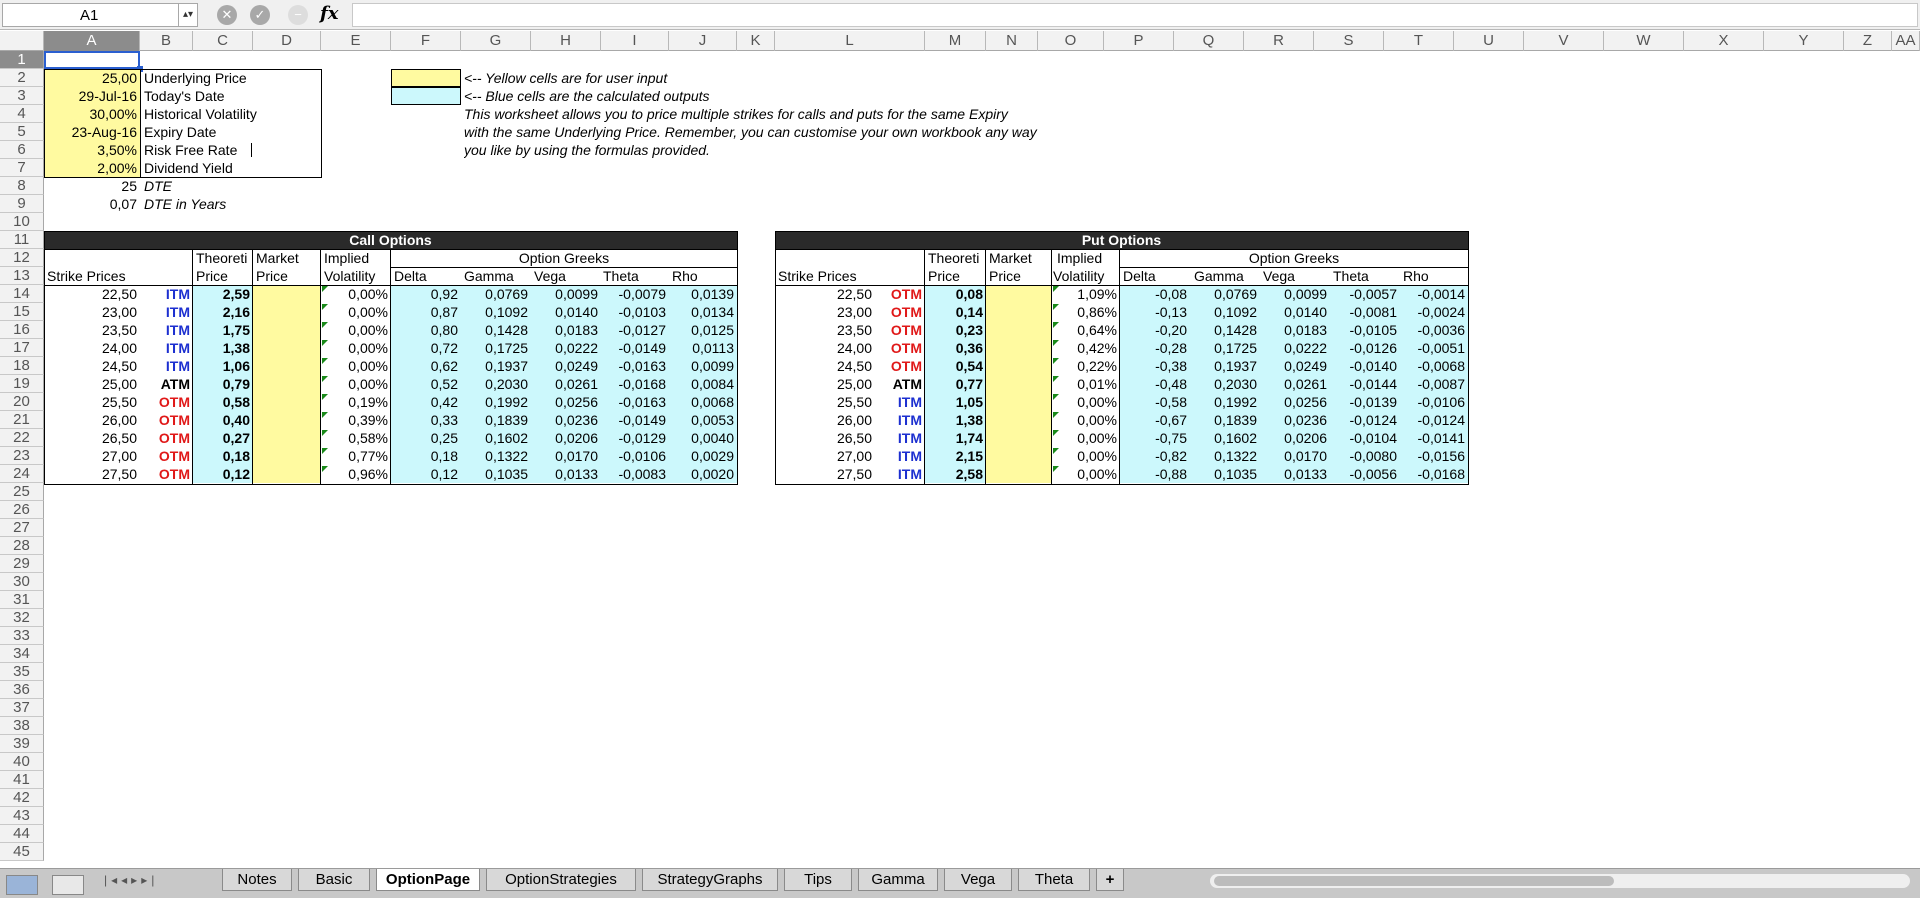  I want to click on sheet-tab: Basic, so click(334, 880).